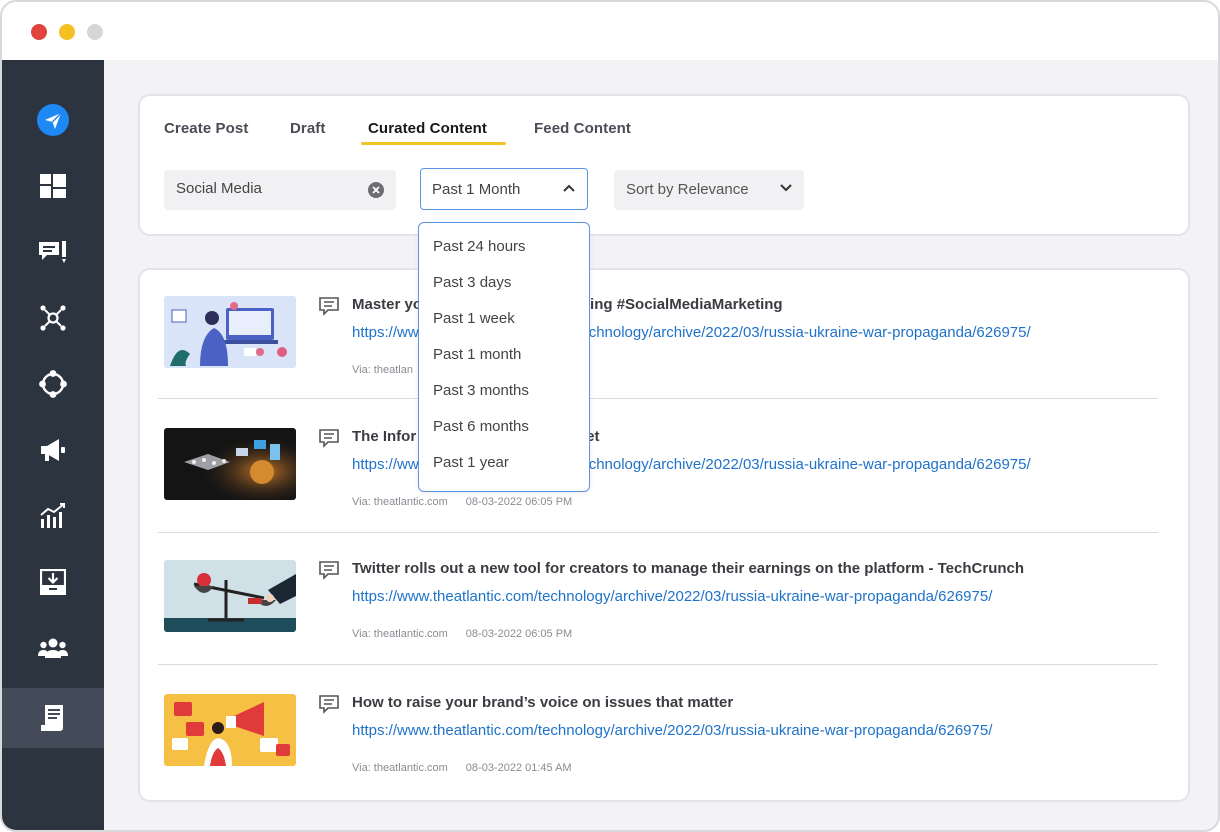 The height and width of the screenshot is (832, 1220). What do you see at coordinates (569, 188) in the screenshot?
I see `chevron-up-icon` at bounding box center [569, 188].